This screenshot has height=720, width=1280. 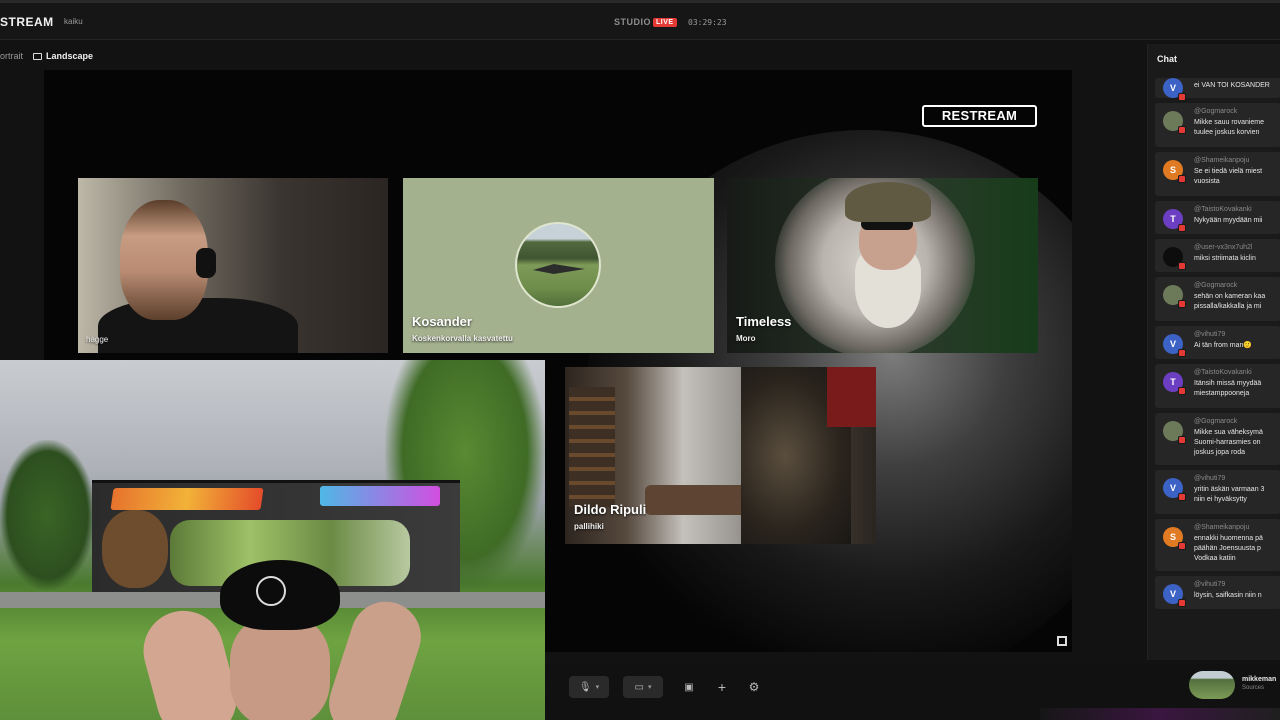 What do you see at coordinates (592, 447) in the screenshot?
I see `bookshelf` at bounding box center [592, 447].